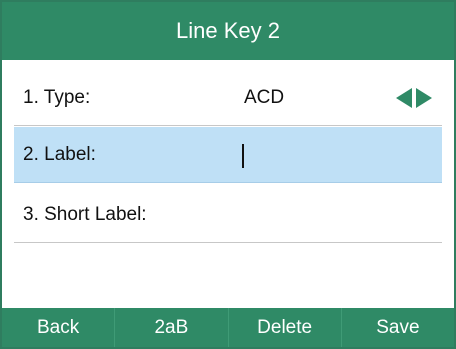 This screenshot has height=349, width=456. I want to click on type-field-label: 1. Type:, so click(57, 97).